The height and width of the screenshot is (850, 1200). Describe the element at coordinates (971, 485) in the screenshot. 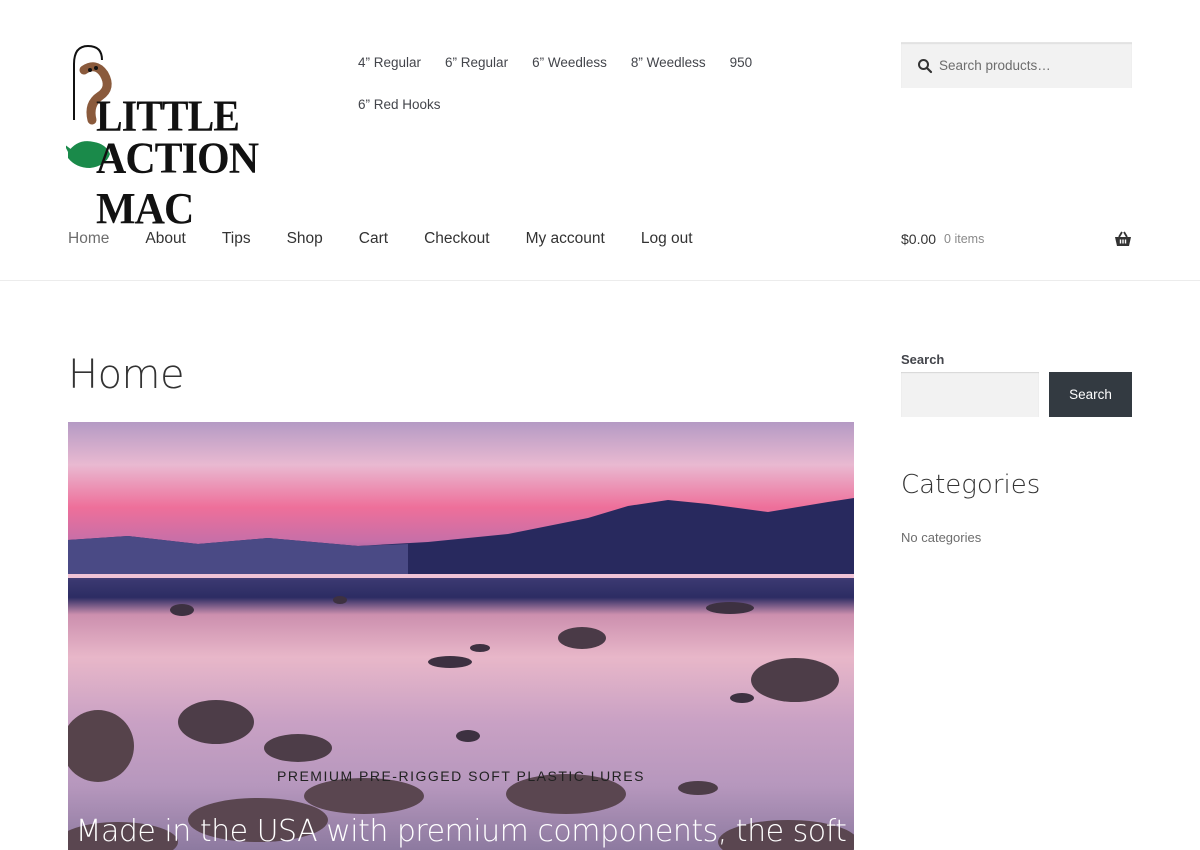

I see `categories-title: Categories` at that location.